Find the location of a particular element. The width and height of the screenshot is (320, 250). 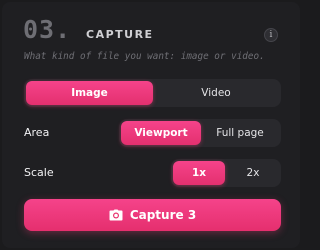

section-title: CAPTURE is located at coordinates (120, 34).